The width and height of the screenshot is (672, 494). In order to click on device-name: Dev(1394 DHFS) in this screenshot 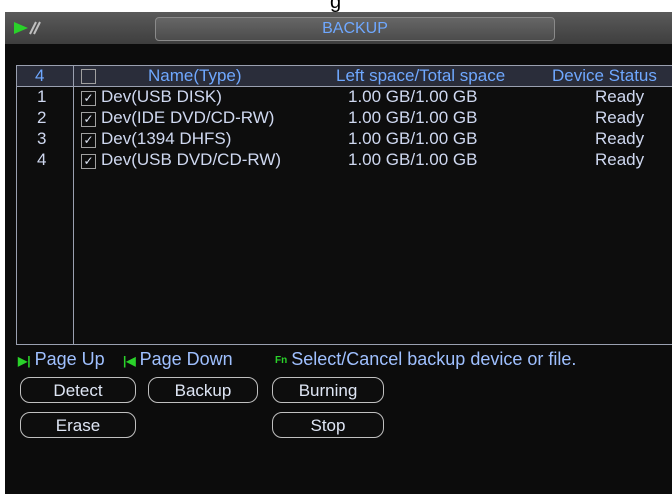, I will do `click(166, 138)`.